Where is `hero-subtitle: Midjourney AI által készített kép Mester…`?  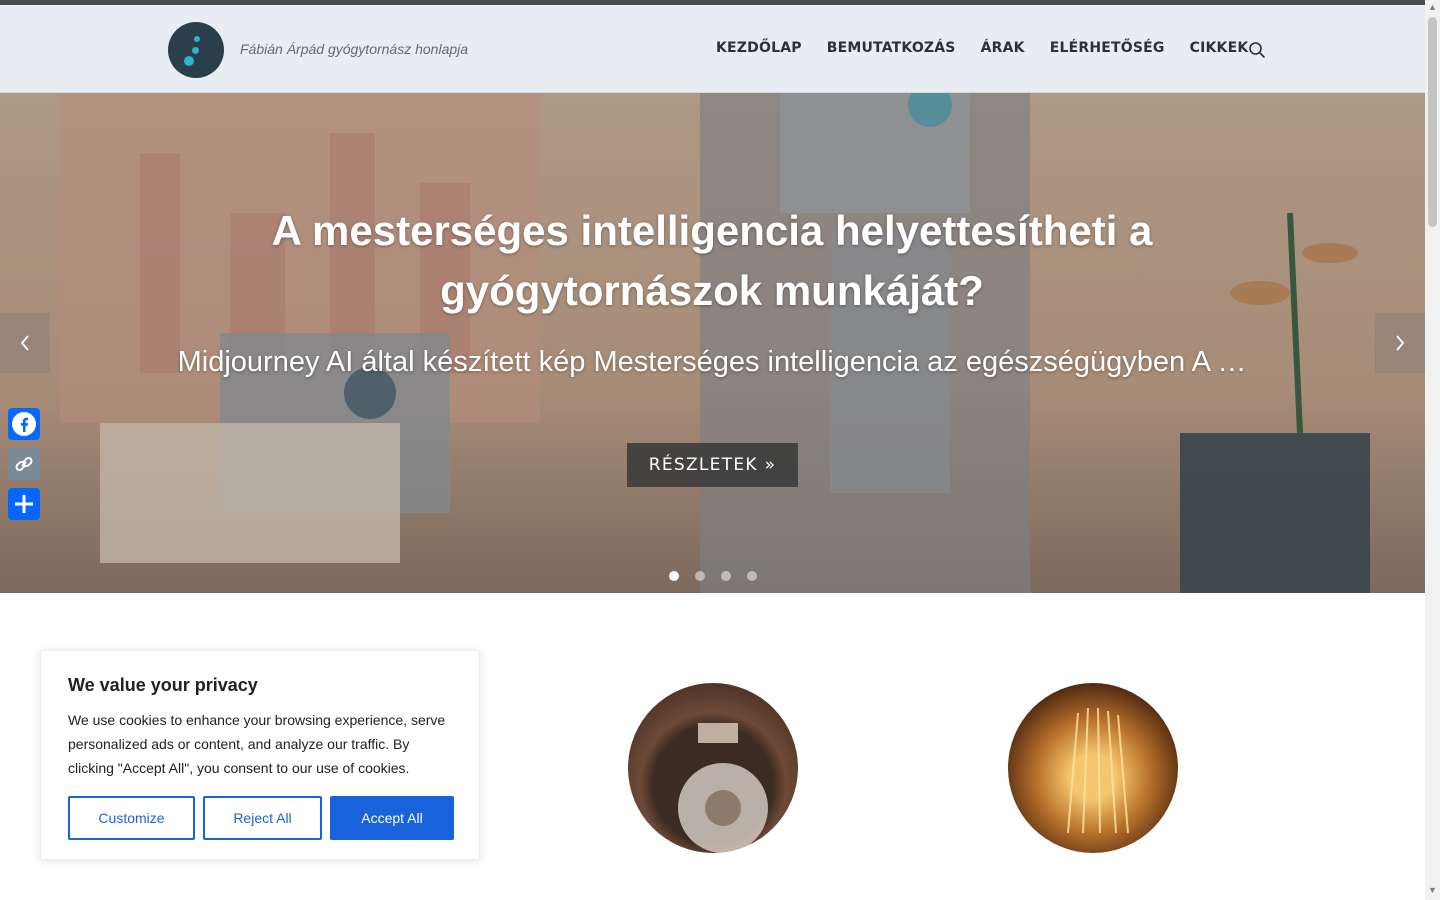
hero-subtitle: Midjourney AI által készített kép Mester… is located at coordinates (712, 362).